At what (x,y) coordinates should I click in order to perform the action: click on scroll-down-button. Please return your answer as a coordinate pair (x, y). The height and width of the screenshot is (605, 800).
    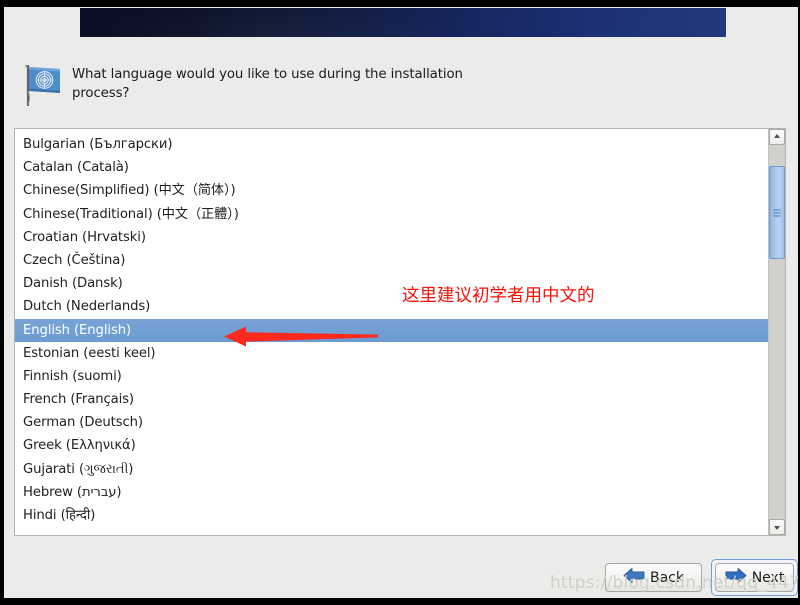
    Looking at the image, I should click on (777, 527).